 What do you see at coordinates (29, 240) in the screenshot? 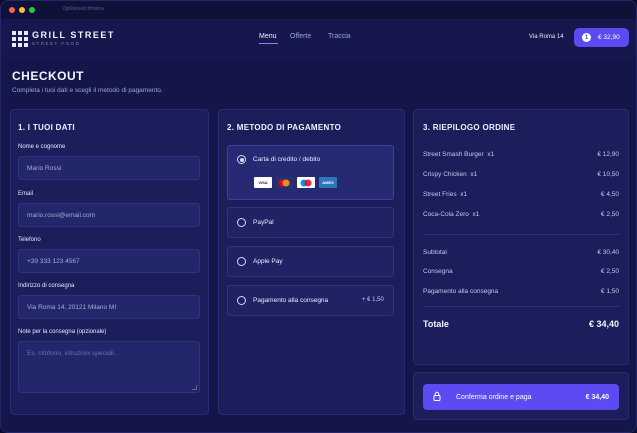
I see `phone-label: Telefono` at bounding box center [29, 240].